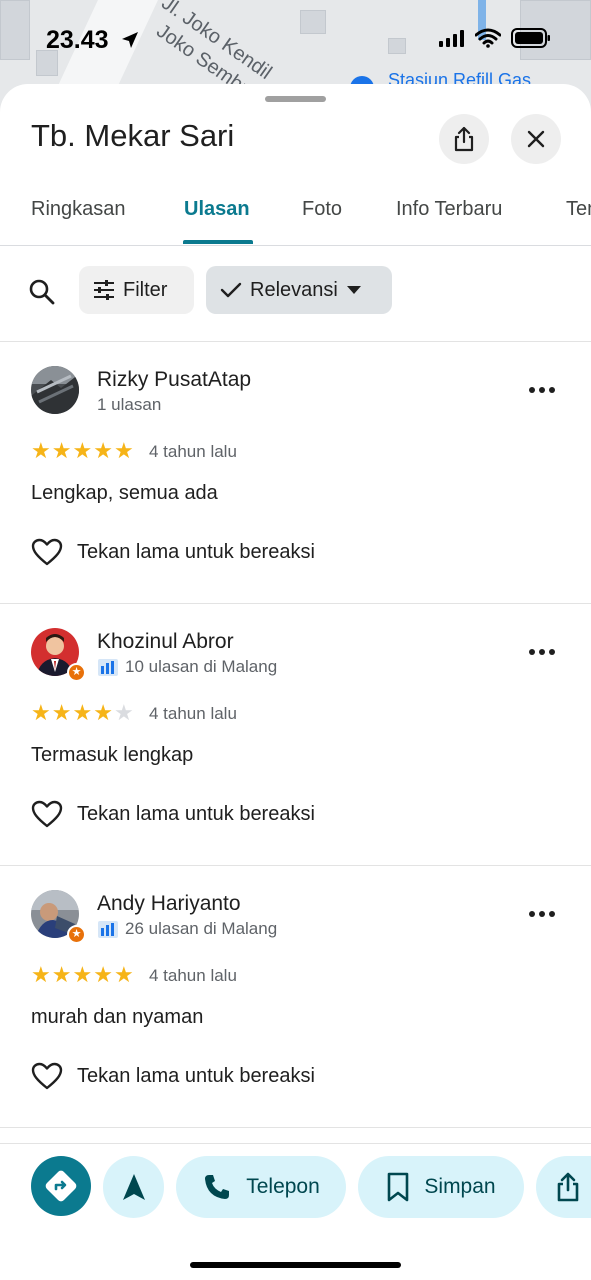 This screenshot has height=1280, width=591. What do you see at coordinates (112, 755) in the screenshot?
I see `review-text: Termasuk lengkap` at bounding box center [112, 755].